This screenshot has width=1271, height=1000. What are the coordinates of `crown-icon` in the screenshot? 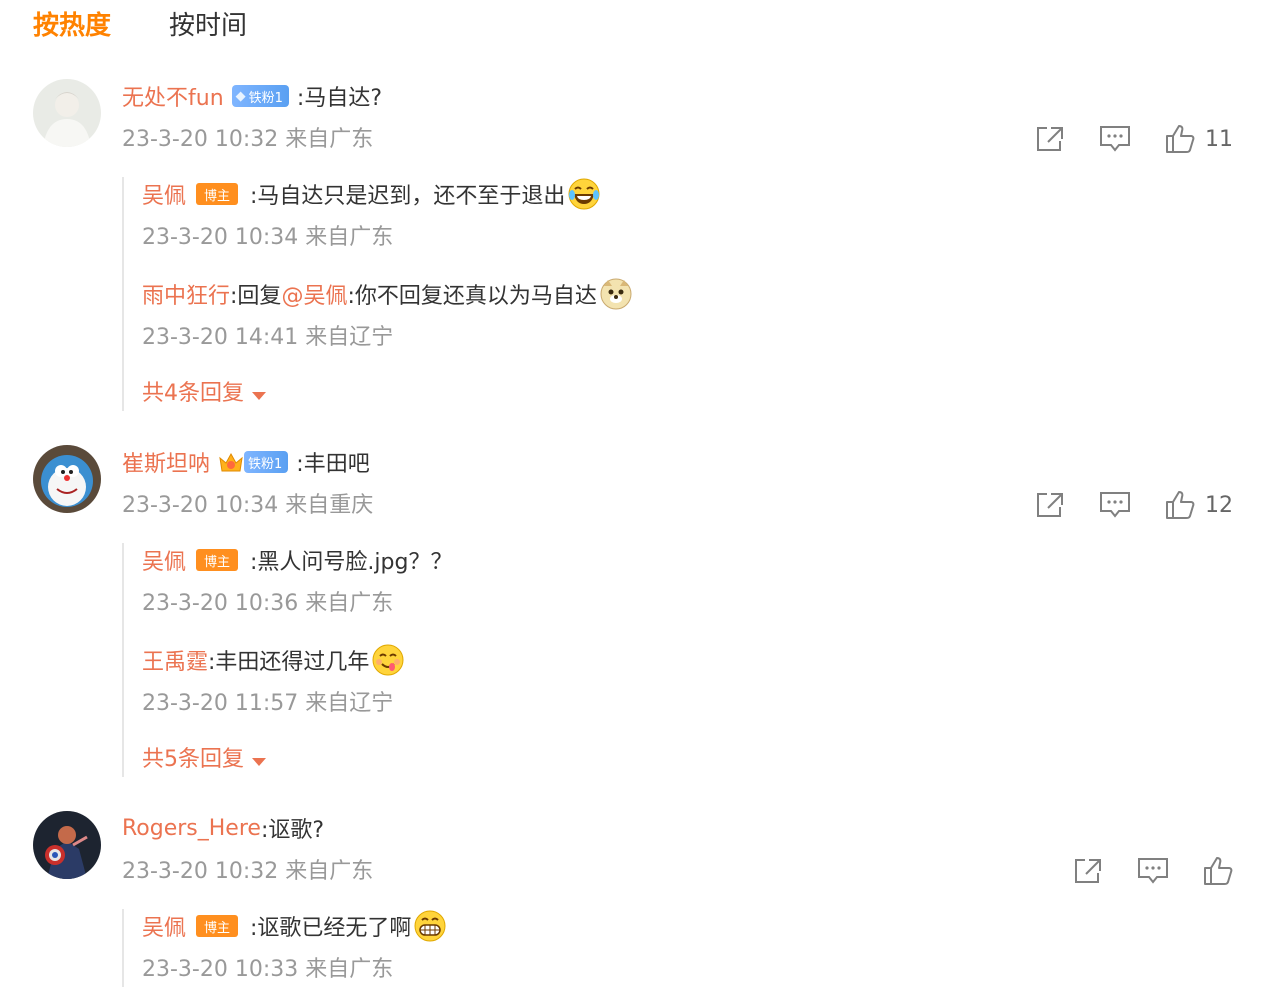 It's located at (231, 462).